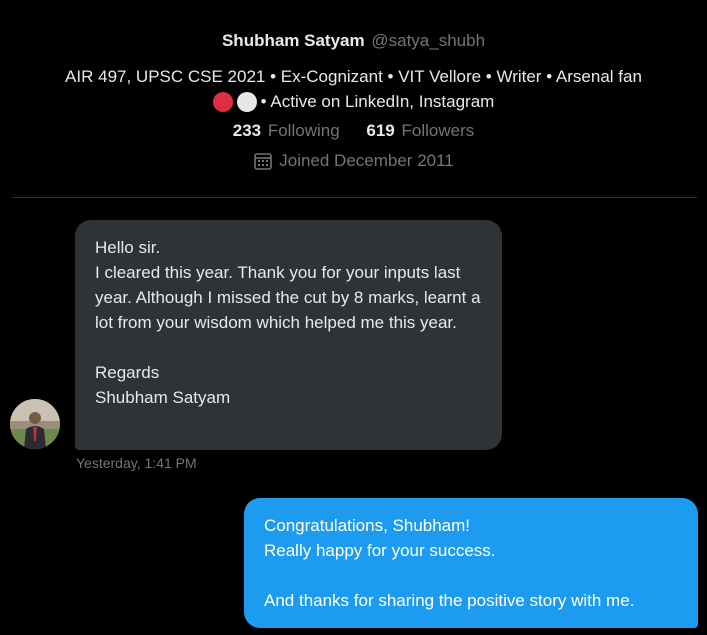 The width and height of the screenshot is (707, 635). I want to click on following-link: 233 Following, so click(286, 131).